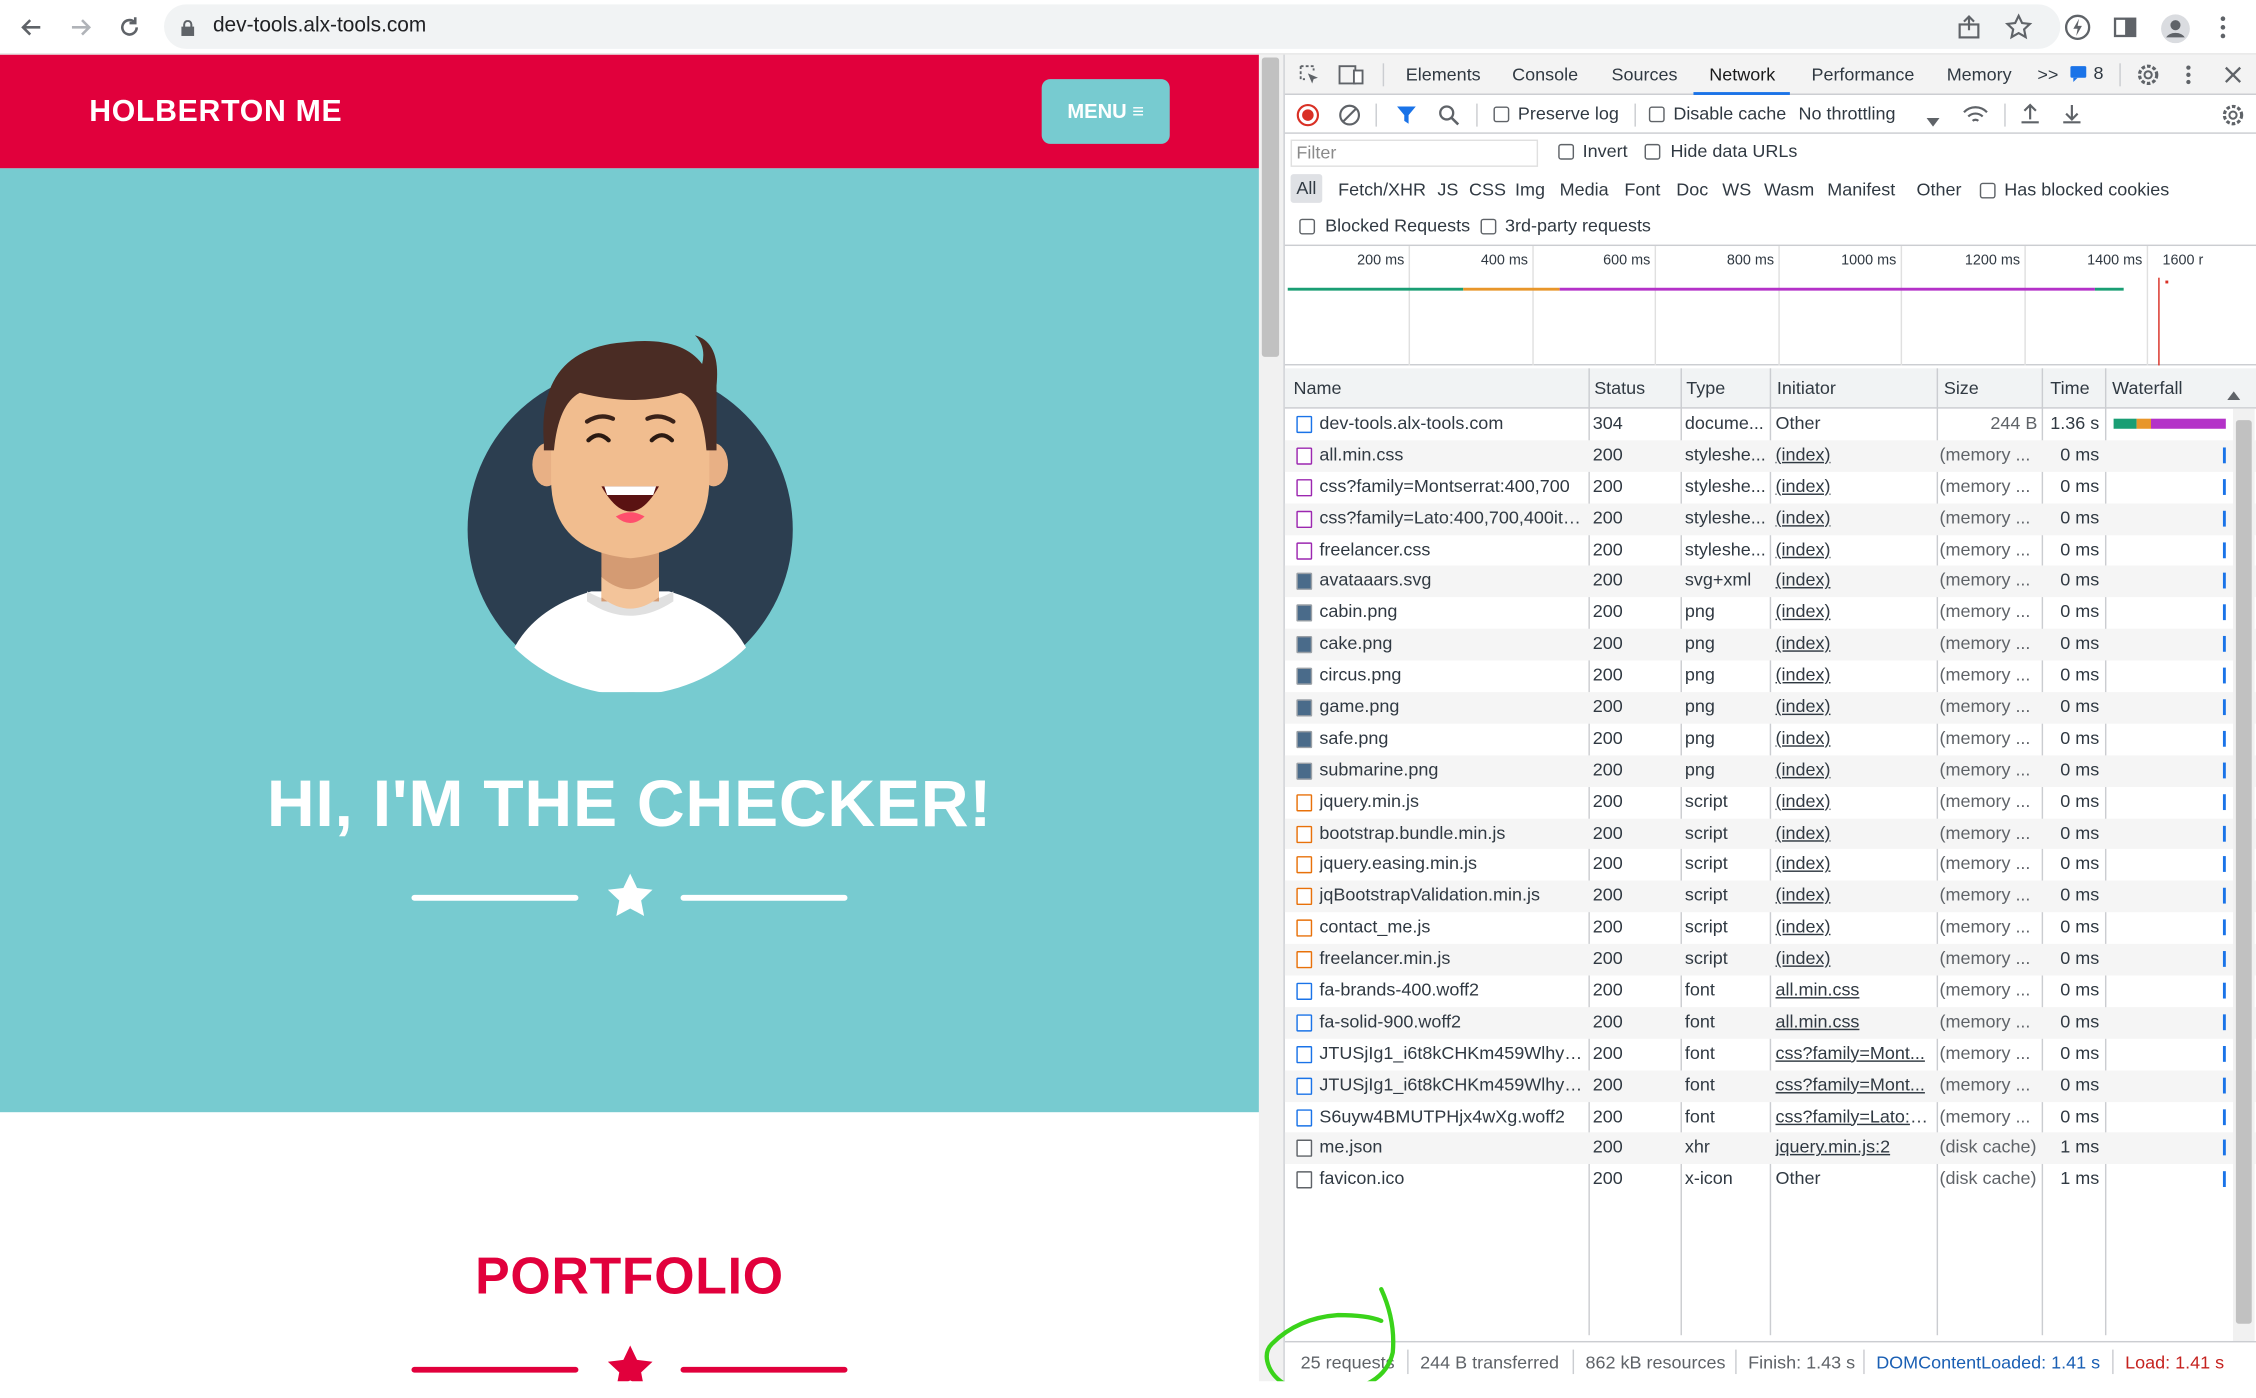  What do you see at coordinates (2233, 76) in the screenshot?
I see `close-icon` at bounding box center [2233, 76].